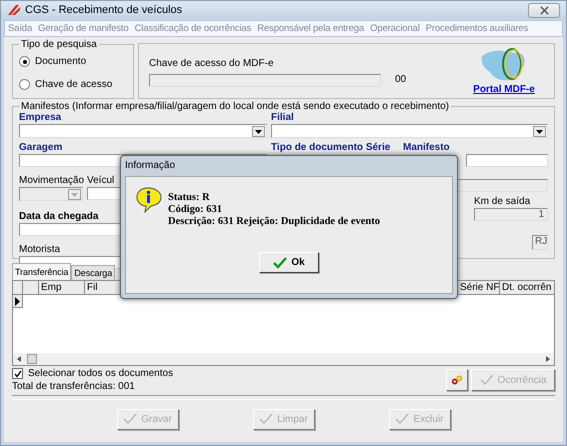  Describe the element at coordinates (400, 80) in the screenshot. I see `check-digits: 00` at that location.